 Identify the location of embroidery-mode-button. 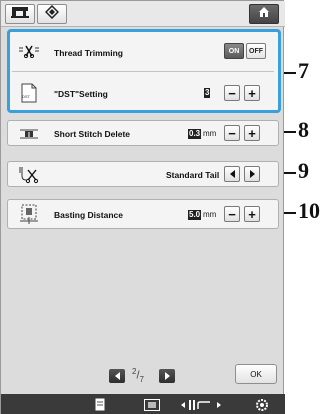
(52, 14).